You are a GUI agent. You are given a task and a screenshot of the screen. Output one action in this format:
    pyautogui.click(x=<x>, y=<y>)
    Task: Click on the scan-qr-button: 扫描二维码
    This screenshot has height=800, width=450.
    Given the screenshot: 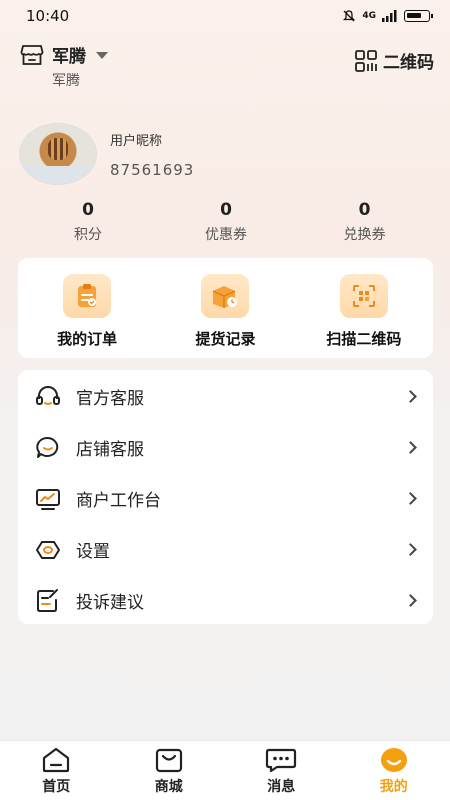 What is the action you would take?
    pyautogui.click(x=364, y=308)
    